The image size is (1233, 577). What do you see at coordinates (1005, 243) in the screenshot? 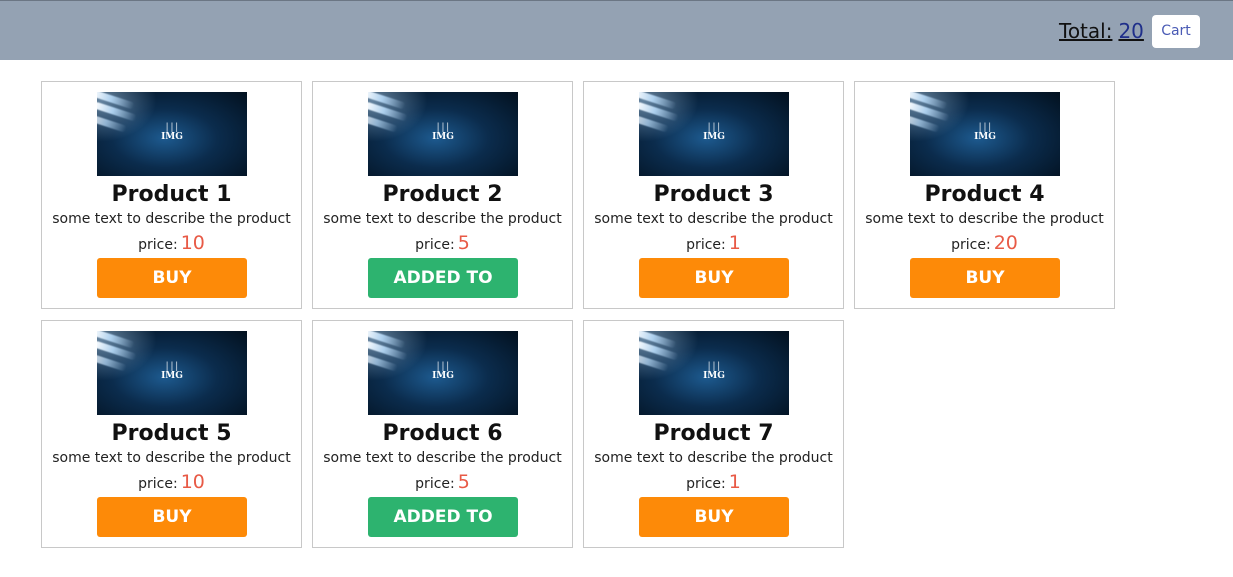
I see `price-value: 20` at bounding box center [1005, 243].